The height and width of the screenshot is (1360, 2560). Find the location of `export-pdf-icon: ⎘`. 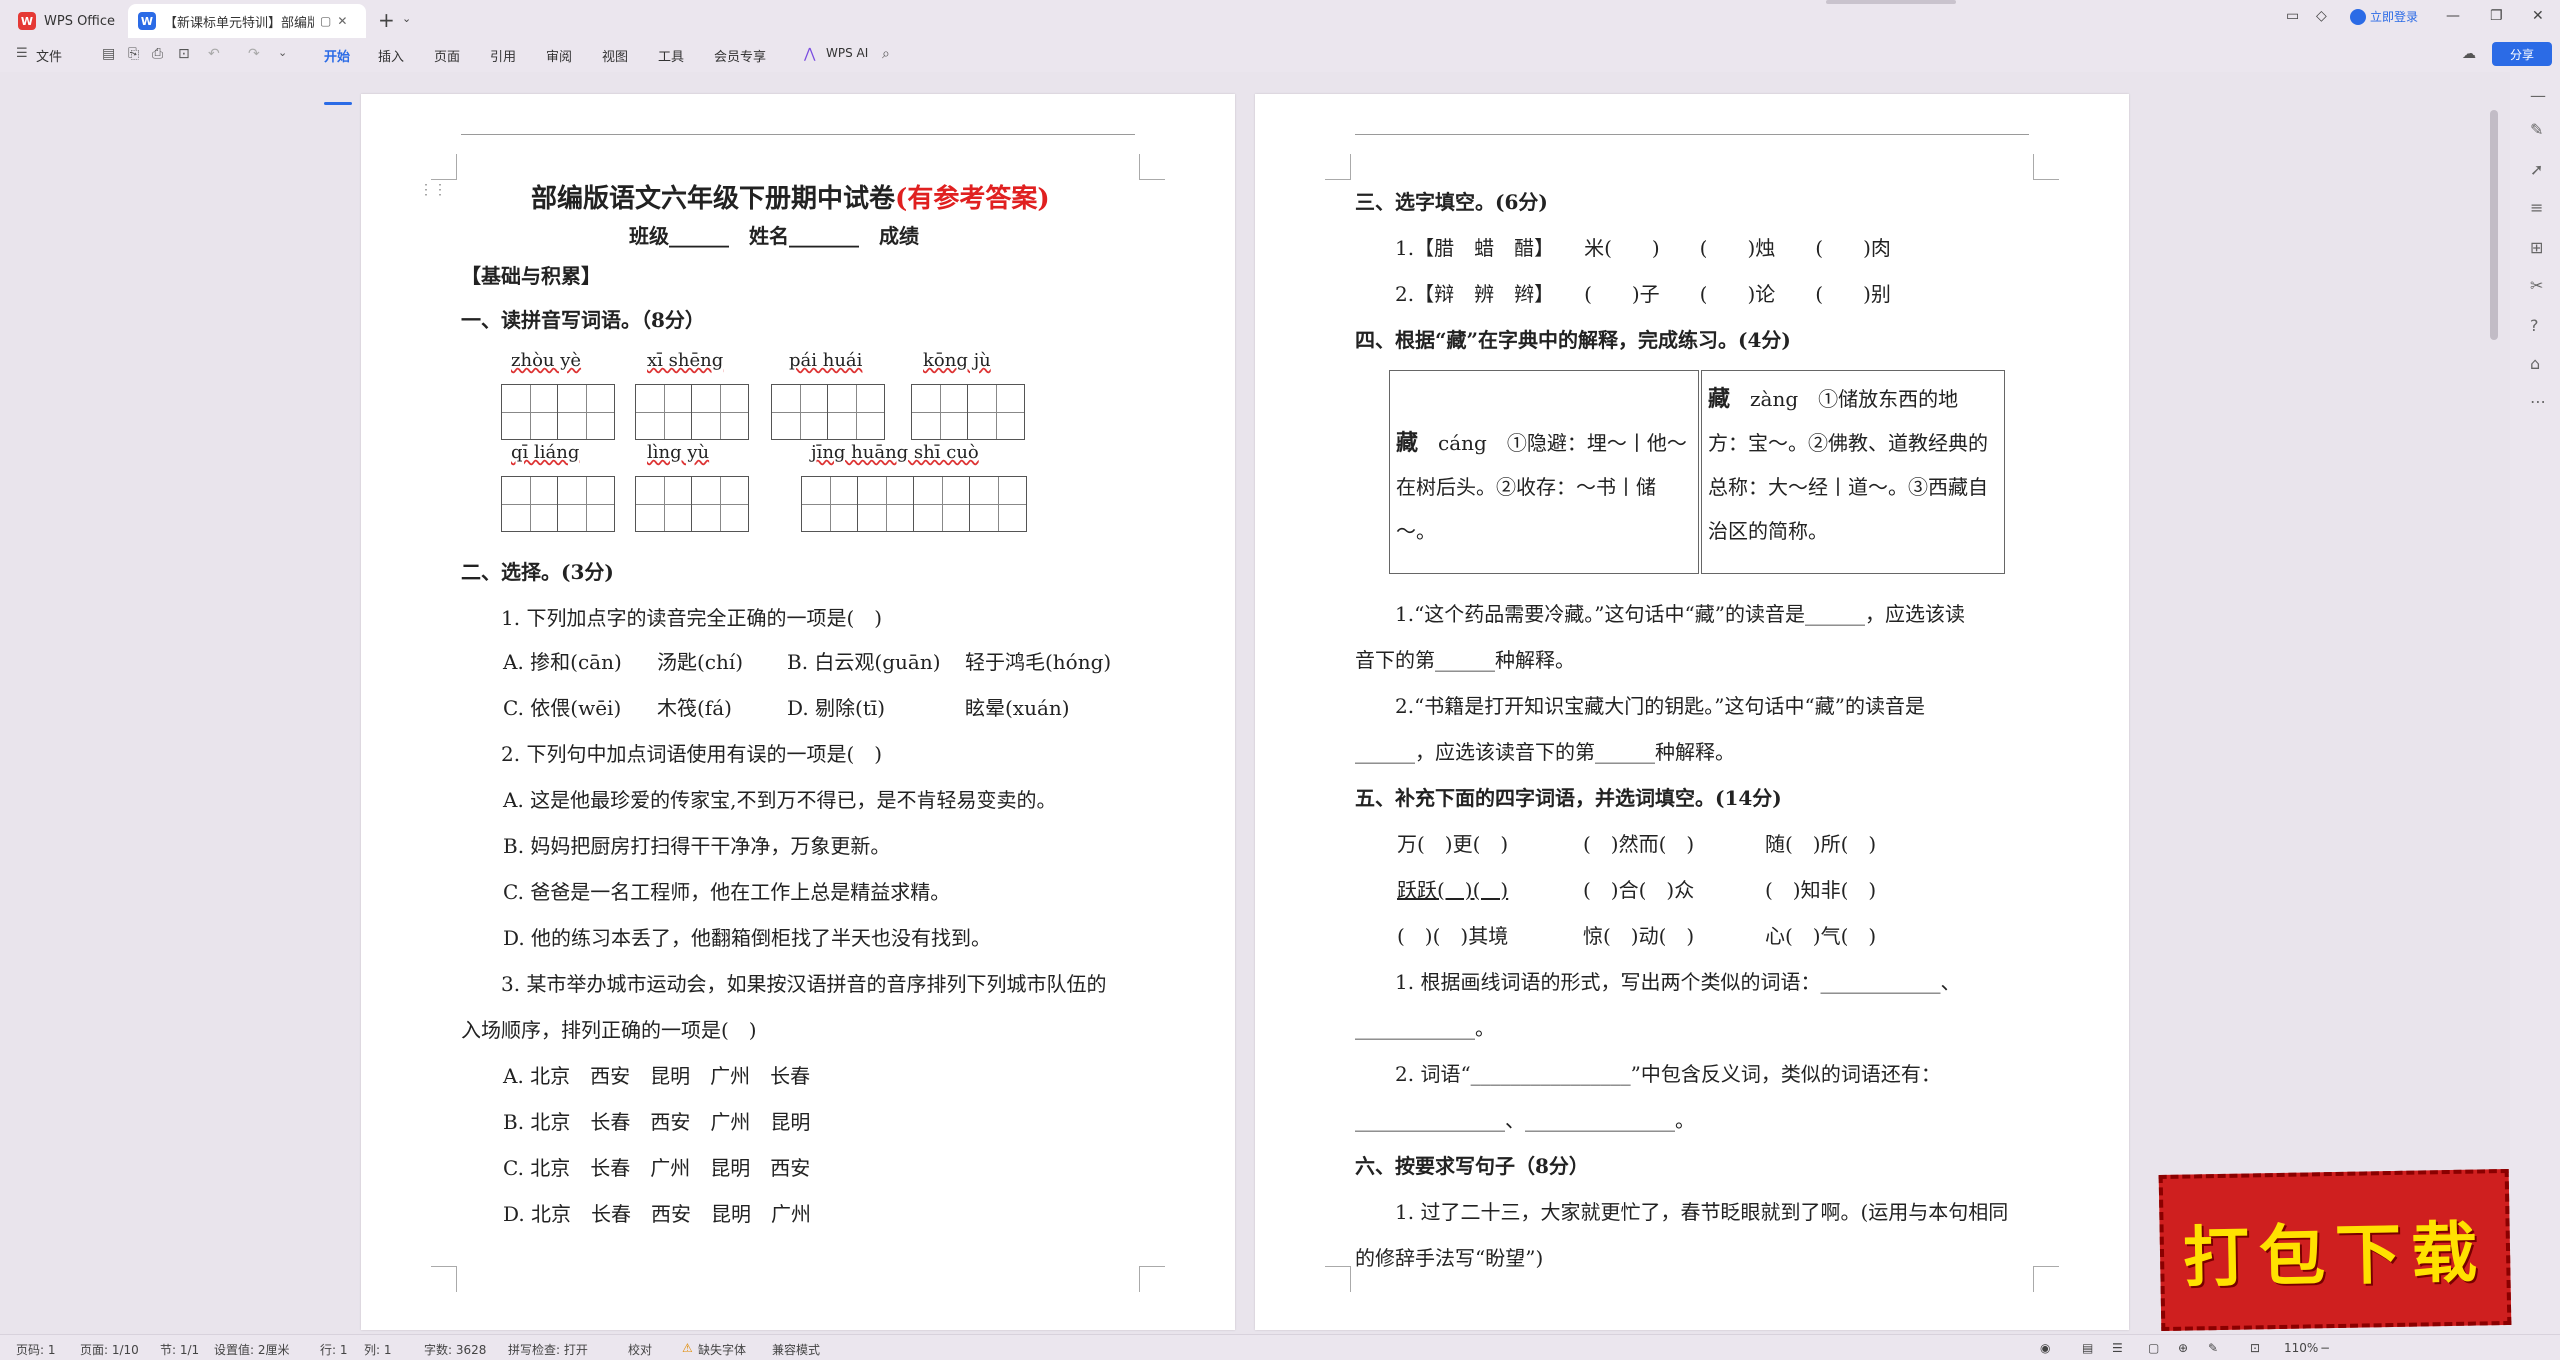

export-pdf-icon: ⎘ is located at coordinates (133, 54).